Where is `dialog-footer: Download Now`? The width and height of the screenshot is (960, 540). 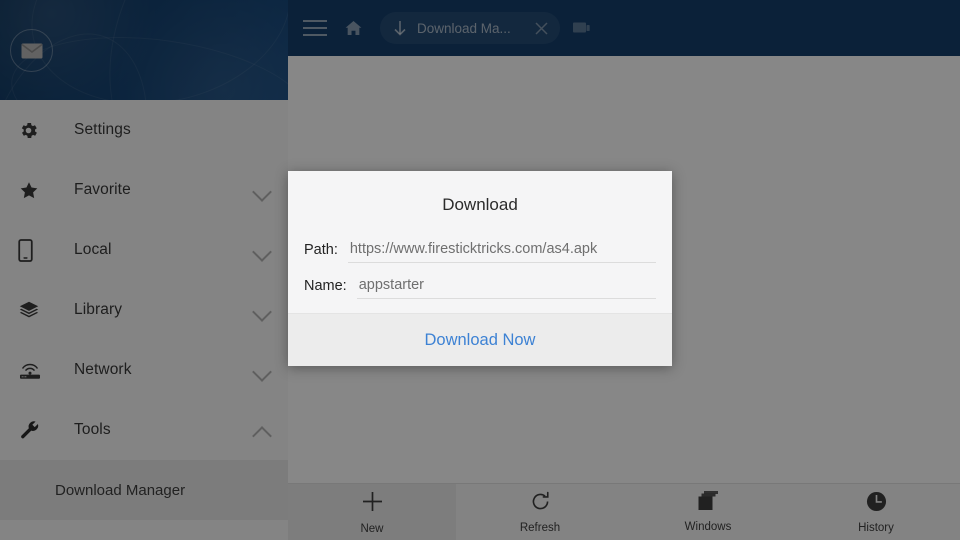
dialog-footer: Download Now is located at coordinates (480, 339).